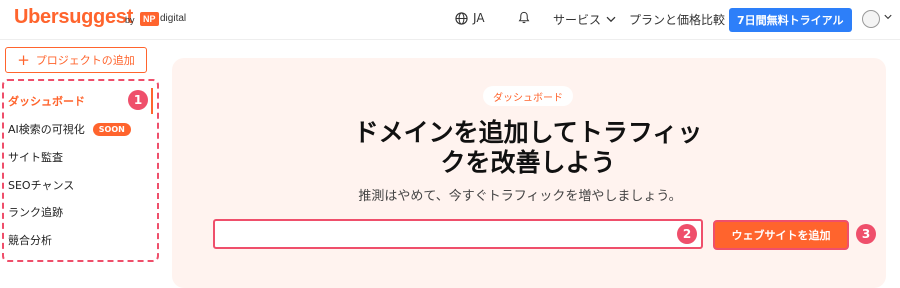  What do you see at coordinates (130, 20) in the screenshot?
I see `brand-by: by` at bounding box center [130, 20].